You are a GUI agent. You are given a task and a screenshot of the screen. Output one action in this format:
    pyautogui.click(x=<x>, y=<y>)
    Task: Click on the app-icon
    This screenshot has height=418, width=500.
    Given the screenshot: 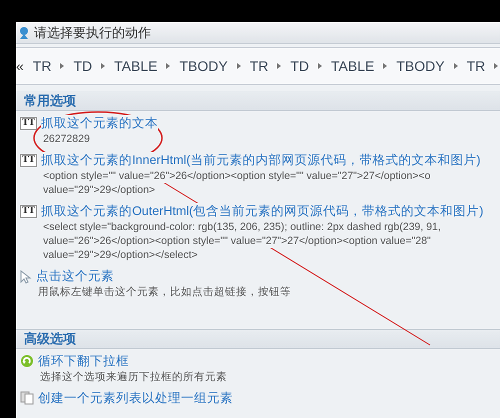 What is the action you would take?
    pyautogui.click(x=24, y=33)
    